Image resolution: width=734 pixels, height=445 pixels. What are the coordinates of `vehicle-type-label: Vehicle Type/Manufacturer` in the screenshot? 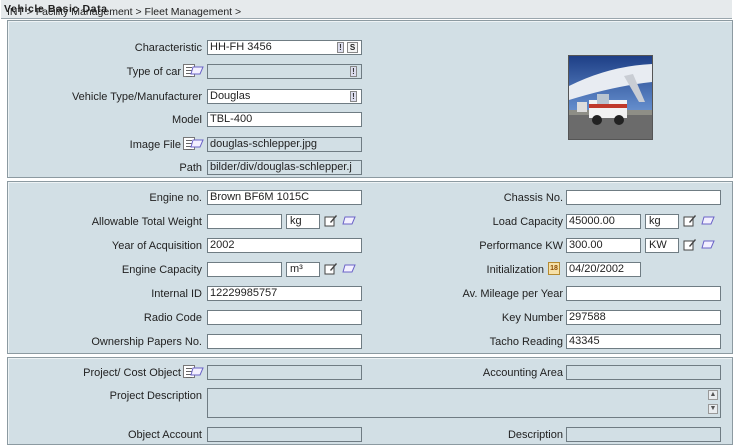 It's located at (136, 97).